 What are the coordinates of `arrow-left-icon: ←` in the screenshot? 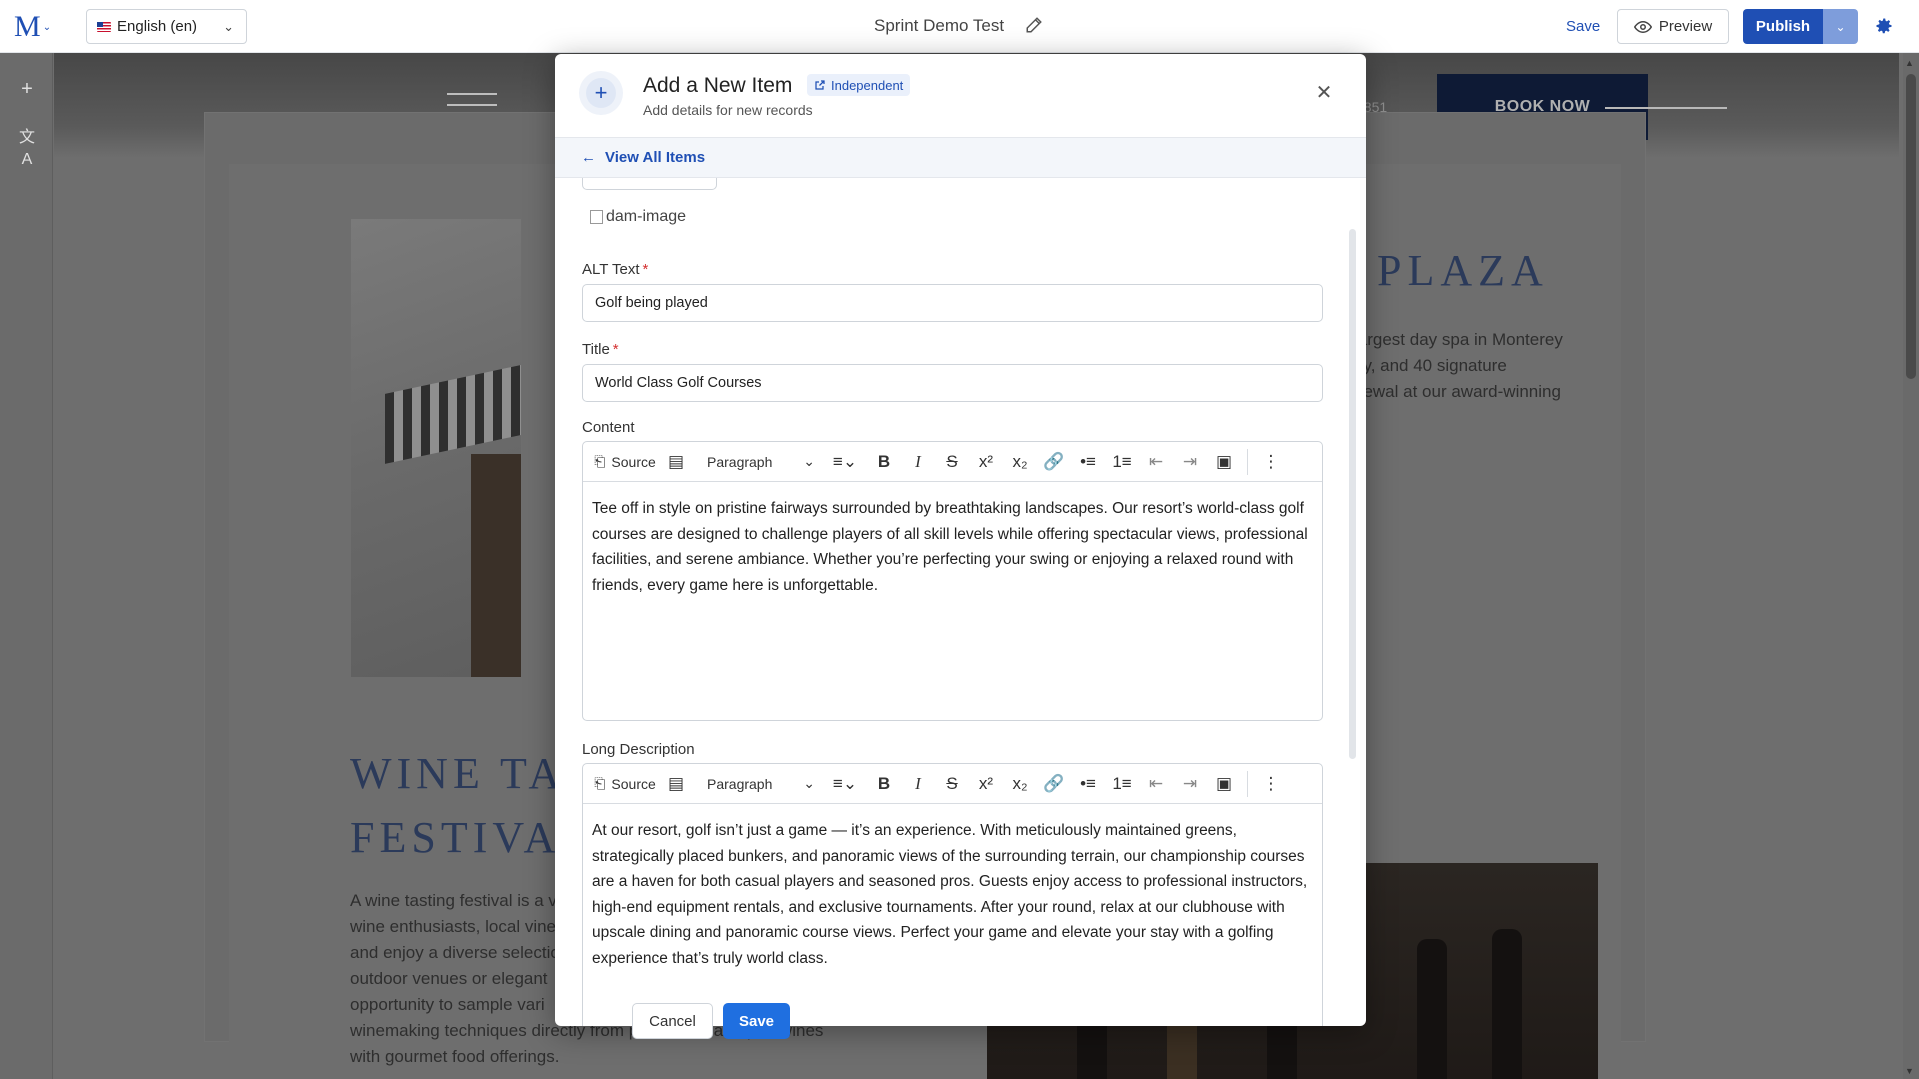 It's located at (588, 157).